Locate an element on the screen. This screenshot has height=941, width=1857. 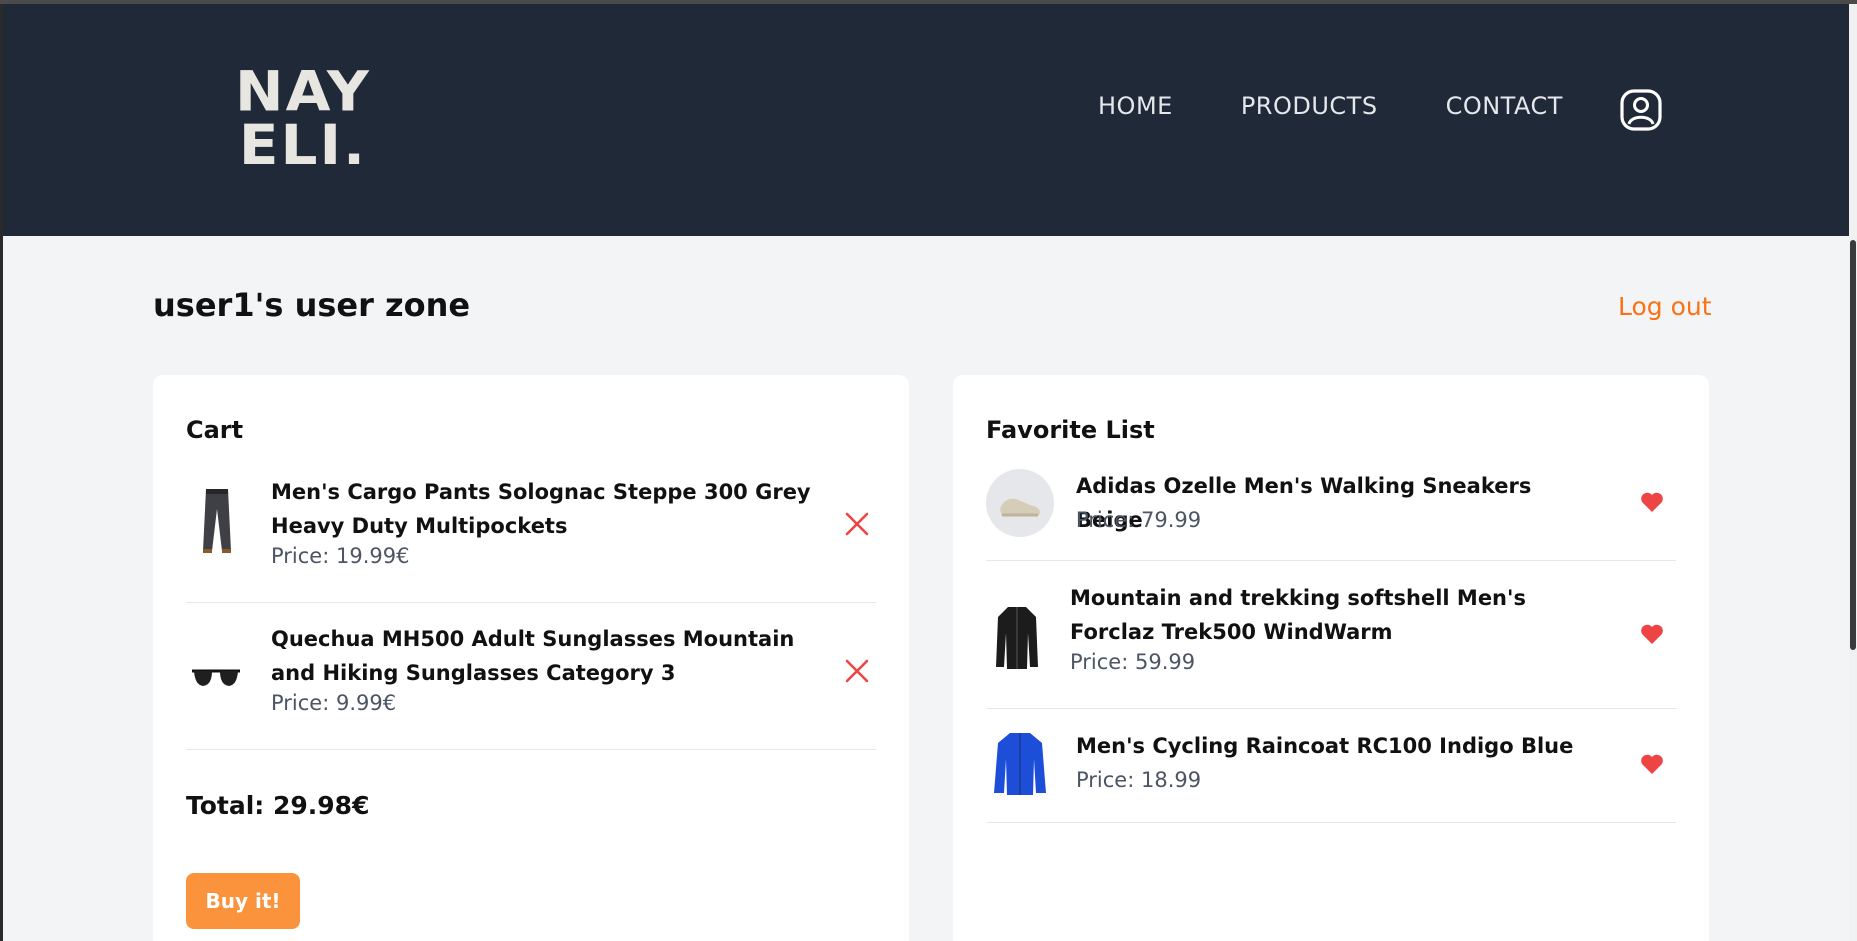
main-nav: HOME PRODUCTS CONTACT is located at coordinates (1330, 106).